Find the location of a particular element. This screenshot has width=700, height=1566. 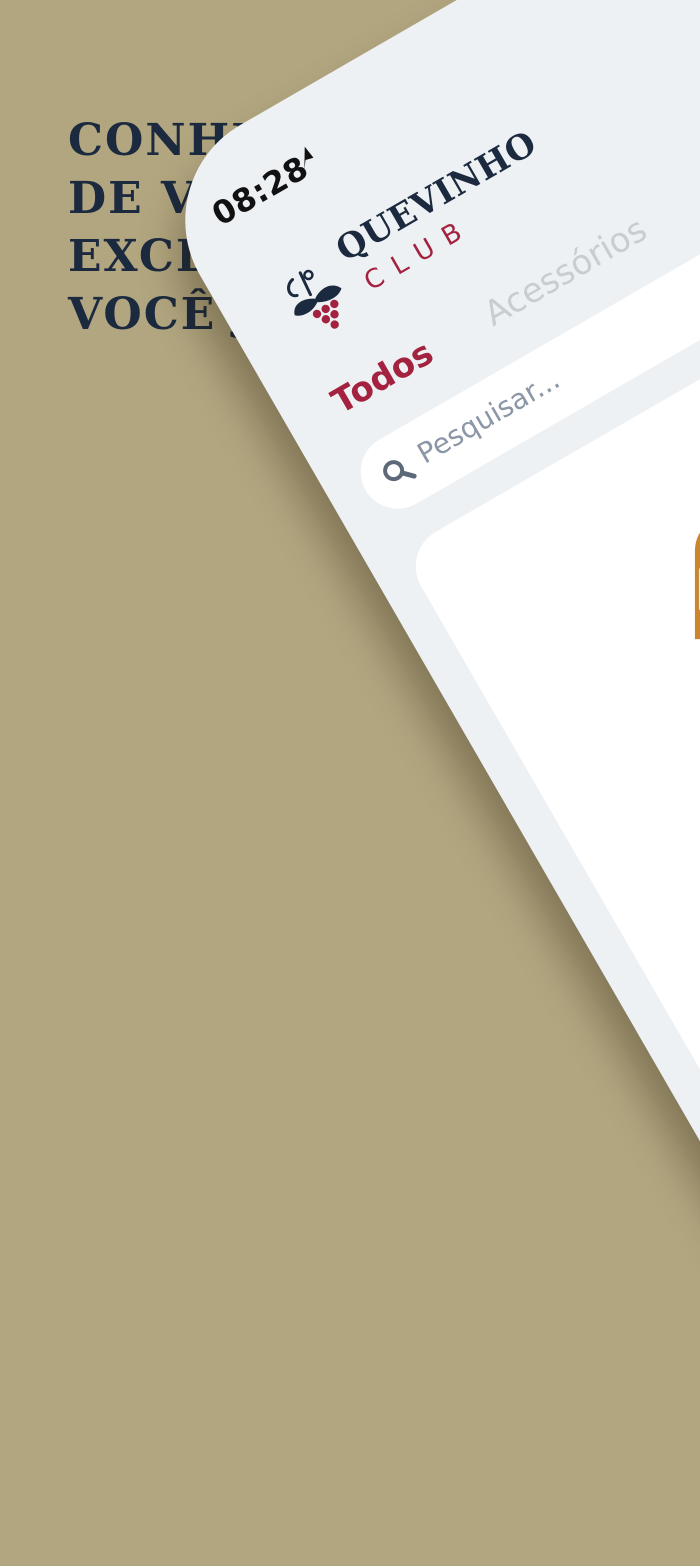

search-icon is located at coordinates (400, 471).